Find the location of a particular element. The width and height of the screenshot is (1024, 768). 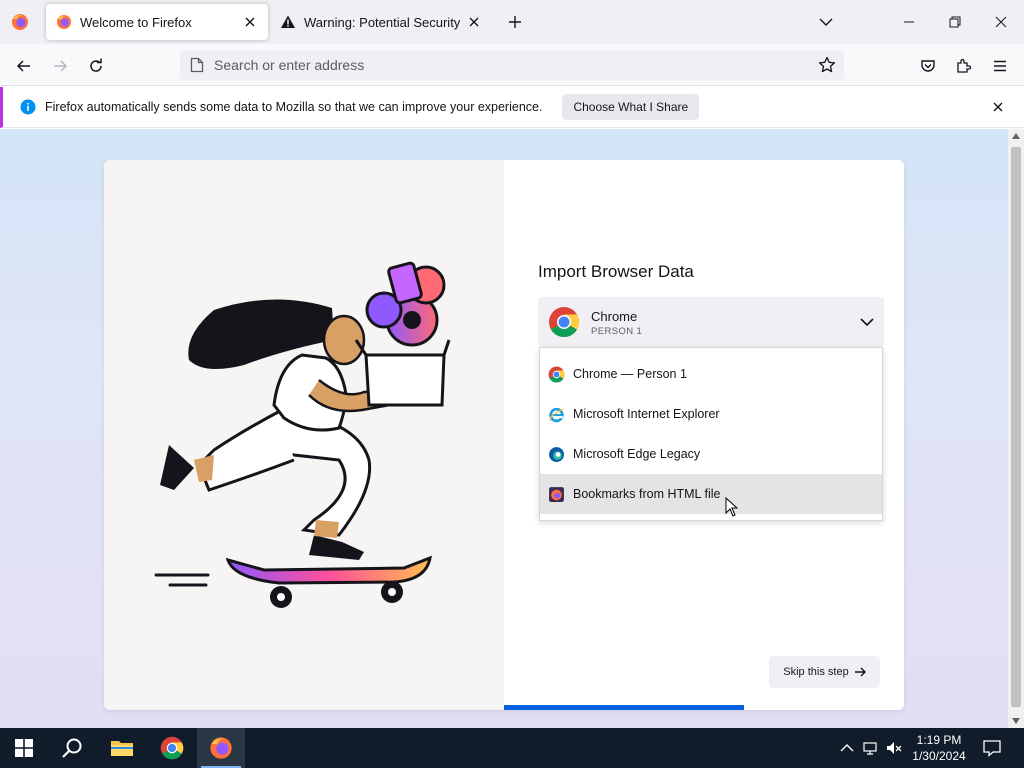

notification-center-icon is located at coordinates (992, 748).